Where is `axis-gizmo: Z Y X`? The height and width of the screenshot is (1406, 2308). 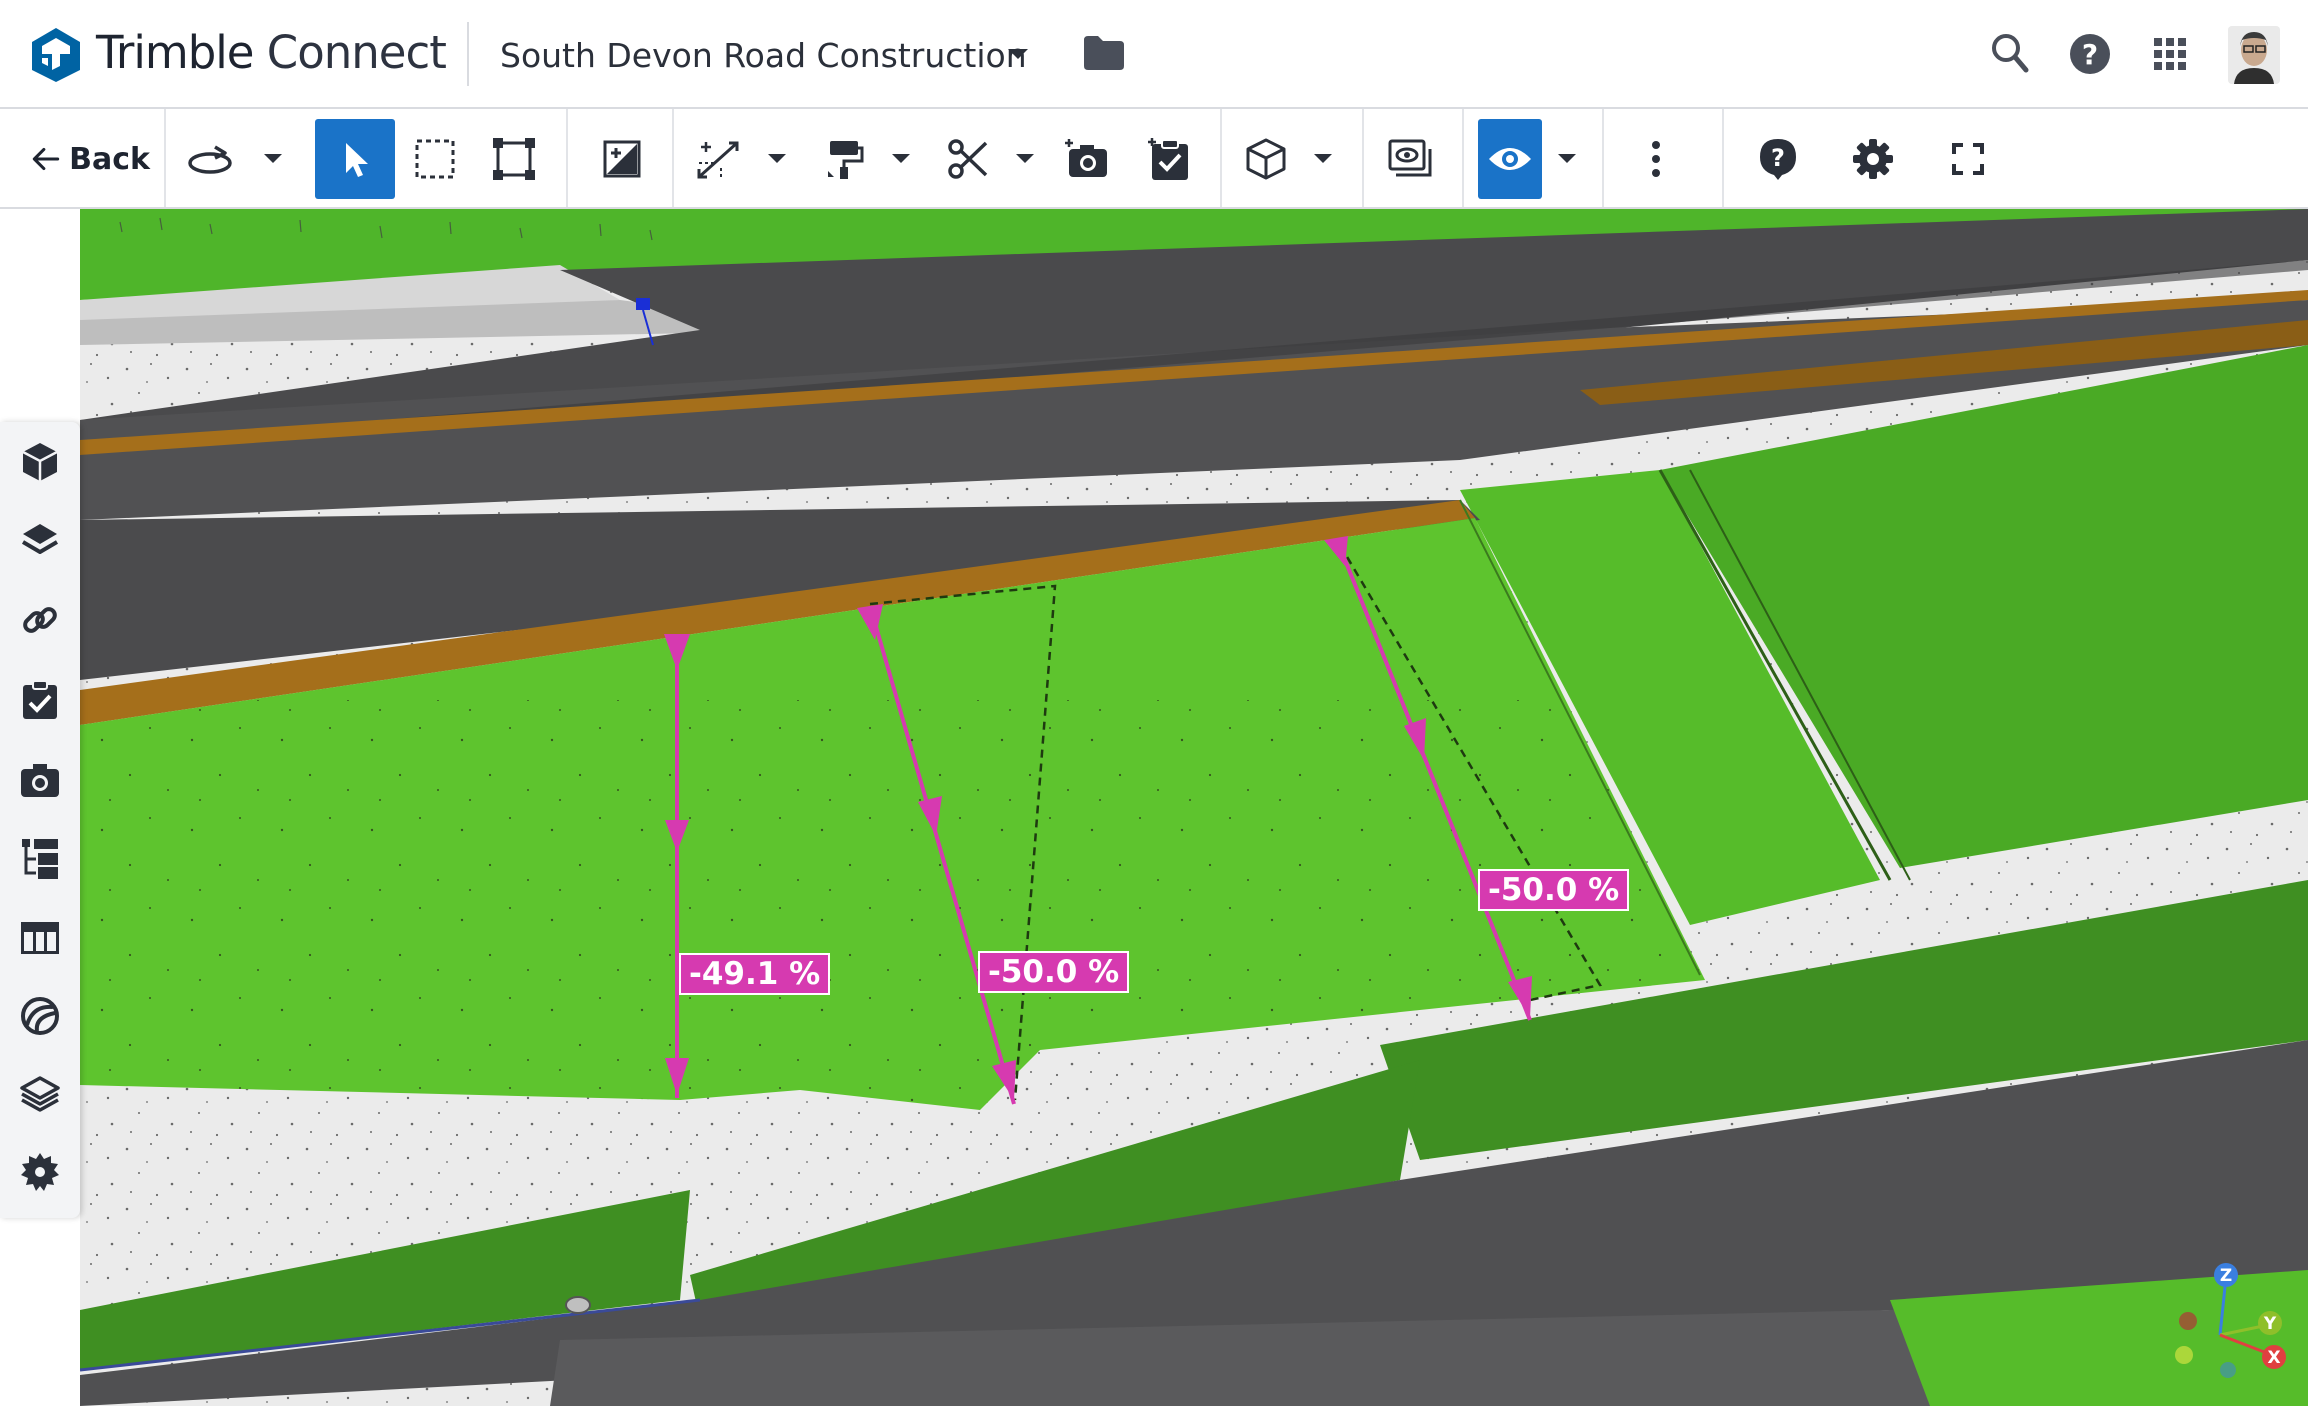
axis-gizmo: Z Y X is located at coordinates (2225, 1320).